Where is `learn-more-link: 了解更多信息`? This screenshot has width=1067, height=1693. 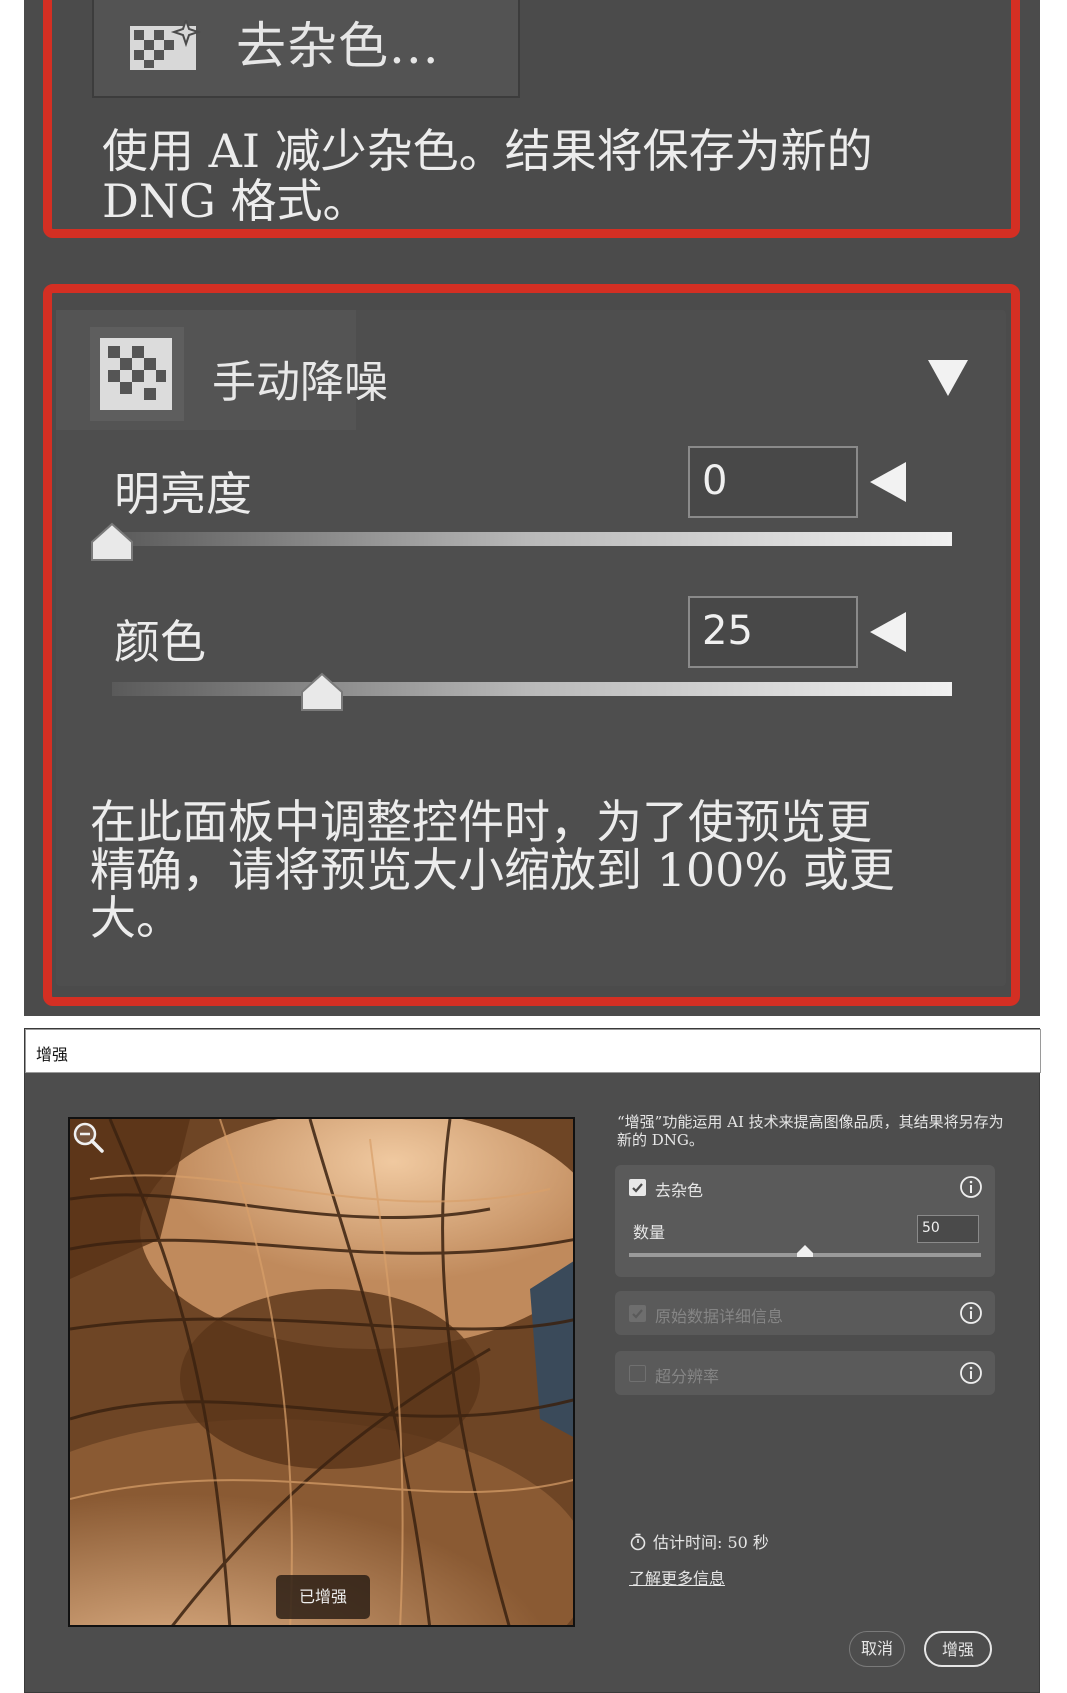
learn-more-link: 了解更多信息 is located at coordinates (677, 1577).